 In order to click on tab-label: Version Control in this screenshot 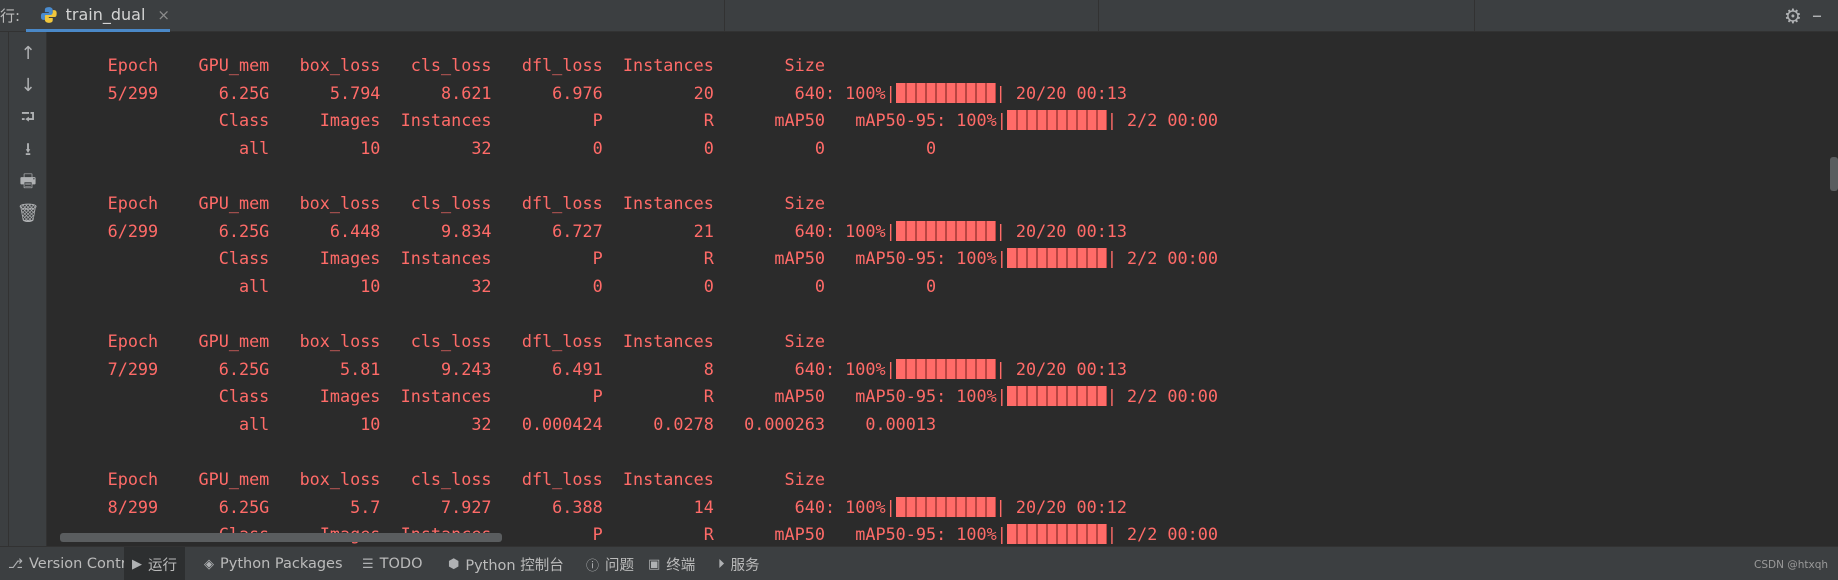, I will do `click(84, 564)`.